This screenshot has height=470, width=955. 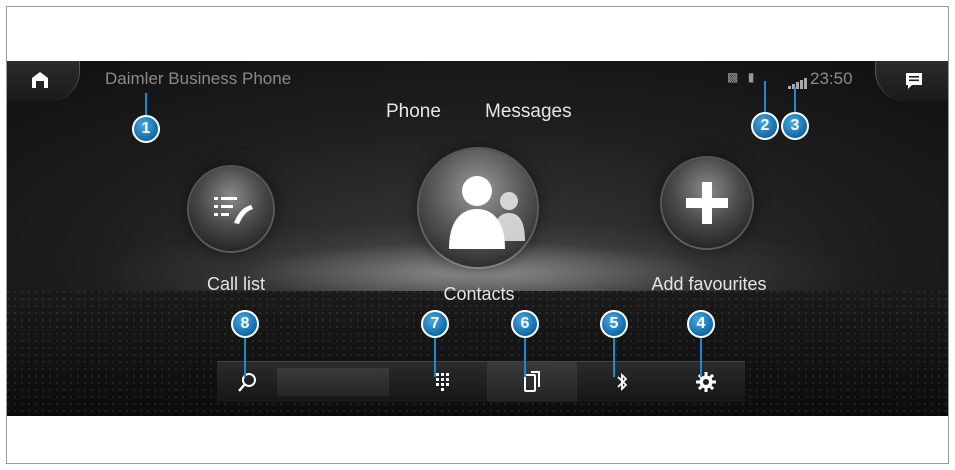 I want to click on contacts-label: Contacts, so click(x=479, y=294).